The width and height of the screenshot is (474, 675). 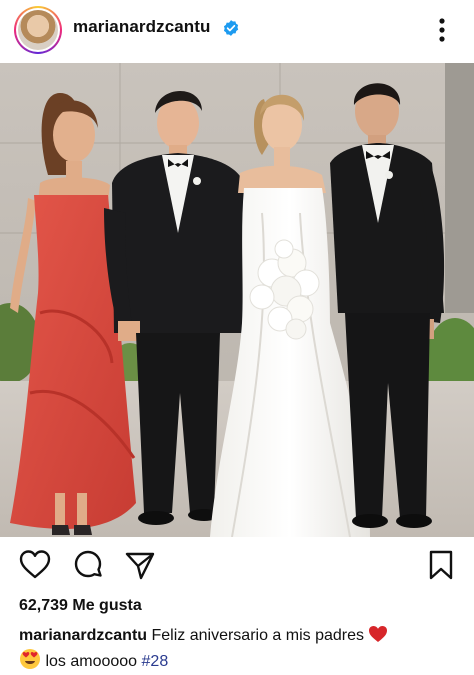 What do you see at coordinates (30, 659) in the screenshot?
I see `heart-eyes-emoji` at bounding box center [30, 659].